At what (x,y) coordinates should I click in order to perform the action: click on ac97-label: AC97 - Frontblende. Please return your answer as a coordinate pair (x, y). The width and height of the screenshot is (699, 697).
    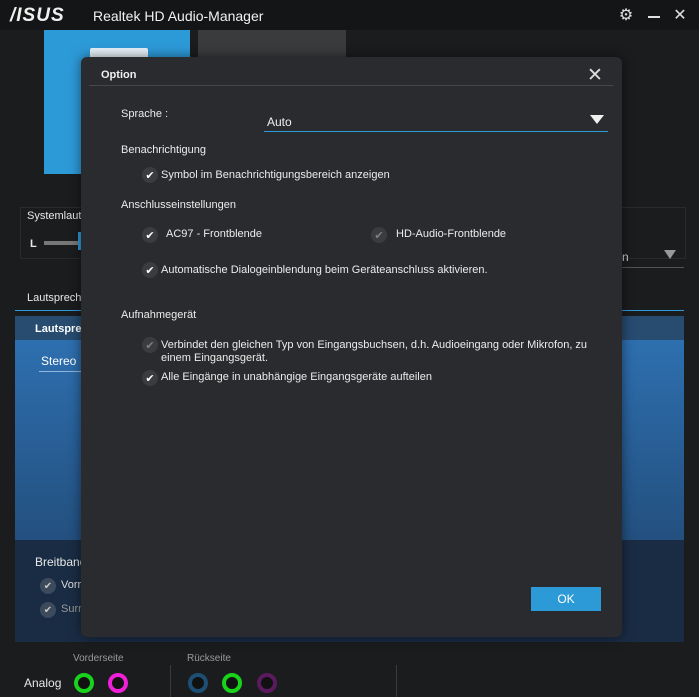
    Looking at the image, I should click on (214, 234).